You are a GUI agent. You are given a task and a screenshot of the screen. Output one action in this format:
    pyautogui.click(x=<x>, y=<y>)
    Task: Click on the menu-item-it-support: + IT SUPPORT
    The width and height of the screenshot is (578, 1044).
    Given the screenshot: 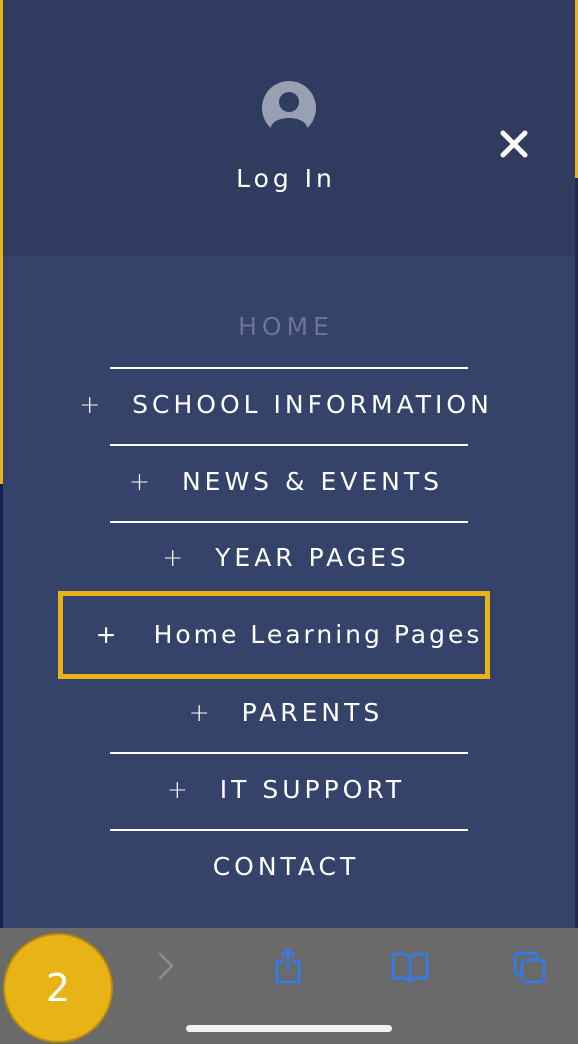 What is the action you would take?
    pyautogui.click(x=287, y=789)
    